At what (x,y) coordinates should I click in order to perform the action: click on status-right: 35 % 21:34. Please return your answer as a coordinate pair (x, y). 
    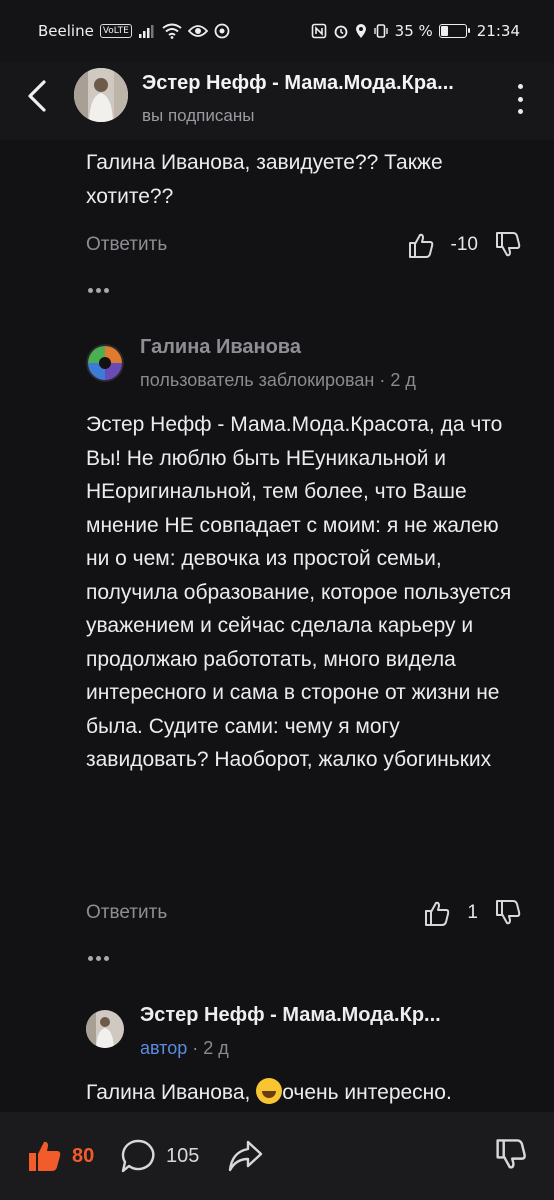
    Looking at the image, I should click on (415, 31).